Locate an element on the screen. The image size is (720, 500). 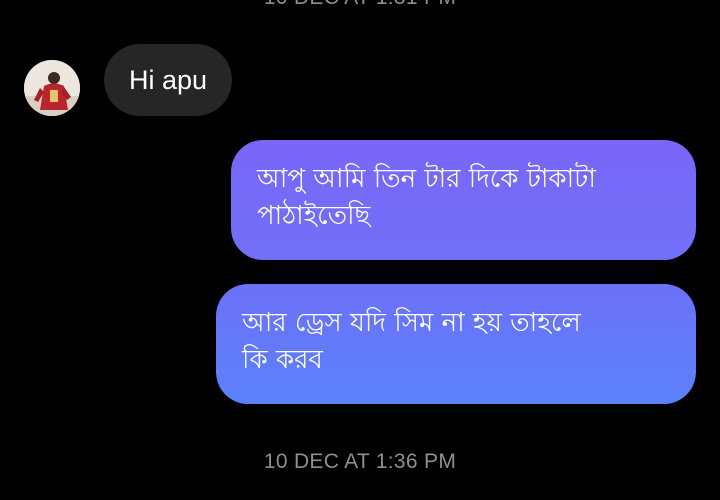
message-text-line: আর ড্রেস যদি সিম না হয় তাহলে is located at coordinates (411, 323).